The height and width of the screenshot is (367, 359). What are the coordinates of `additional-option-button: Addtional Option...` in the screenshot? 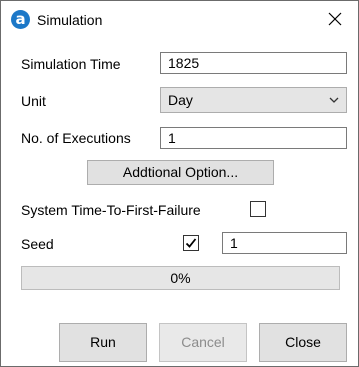 It's located at (180, 172).